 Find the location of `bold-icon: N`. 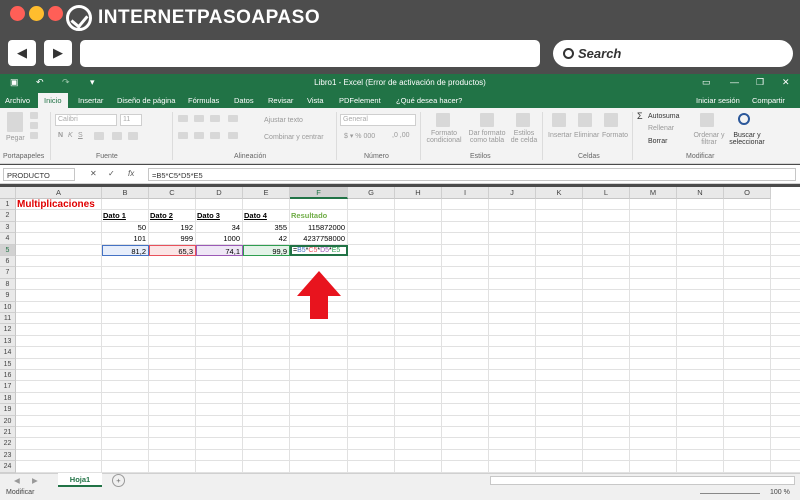

bold-icon: N is located at coordinates (60, 135).